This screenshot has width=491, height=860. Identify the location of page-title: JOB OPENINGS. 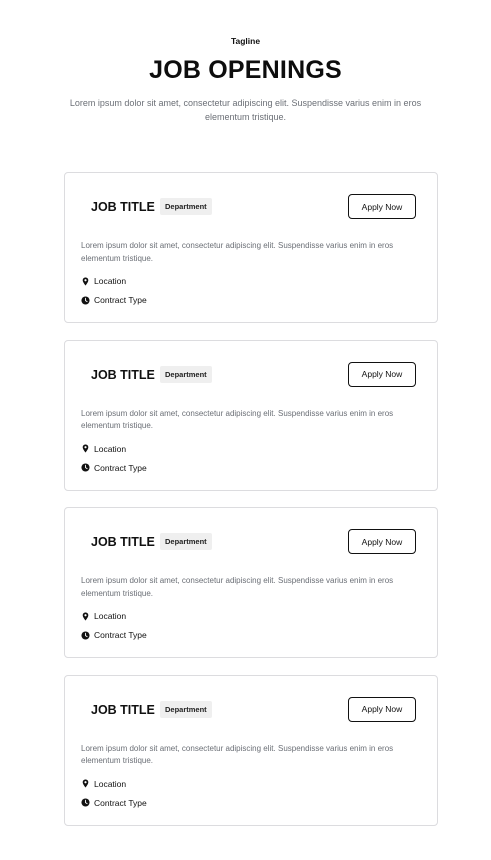
(245, 70).